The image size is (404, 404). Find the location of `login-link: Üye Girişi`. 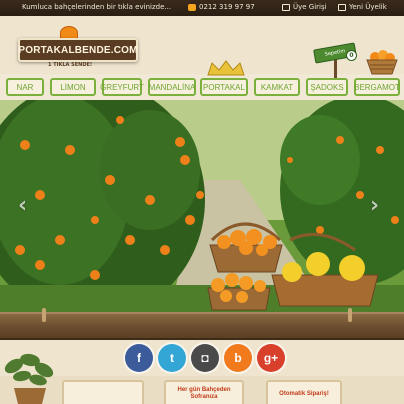

login-link: Üye Girişi is located at coordinates (304, 7).